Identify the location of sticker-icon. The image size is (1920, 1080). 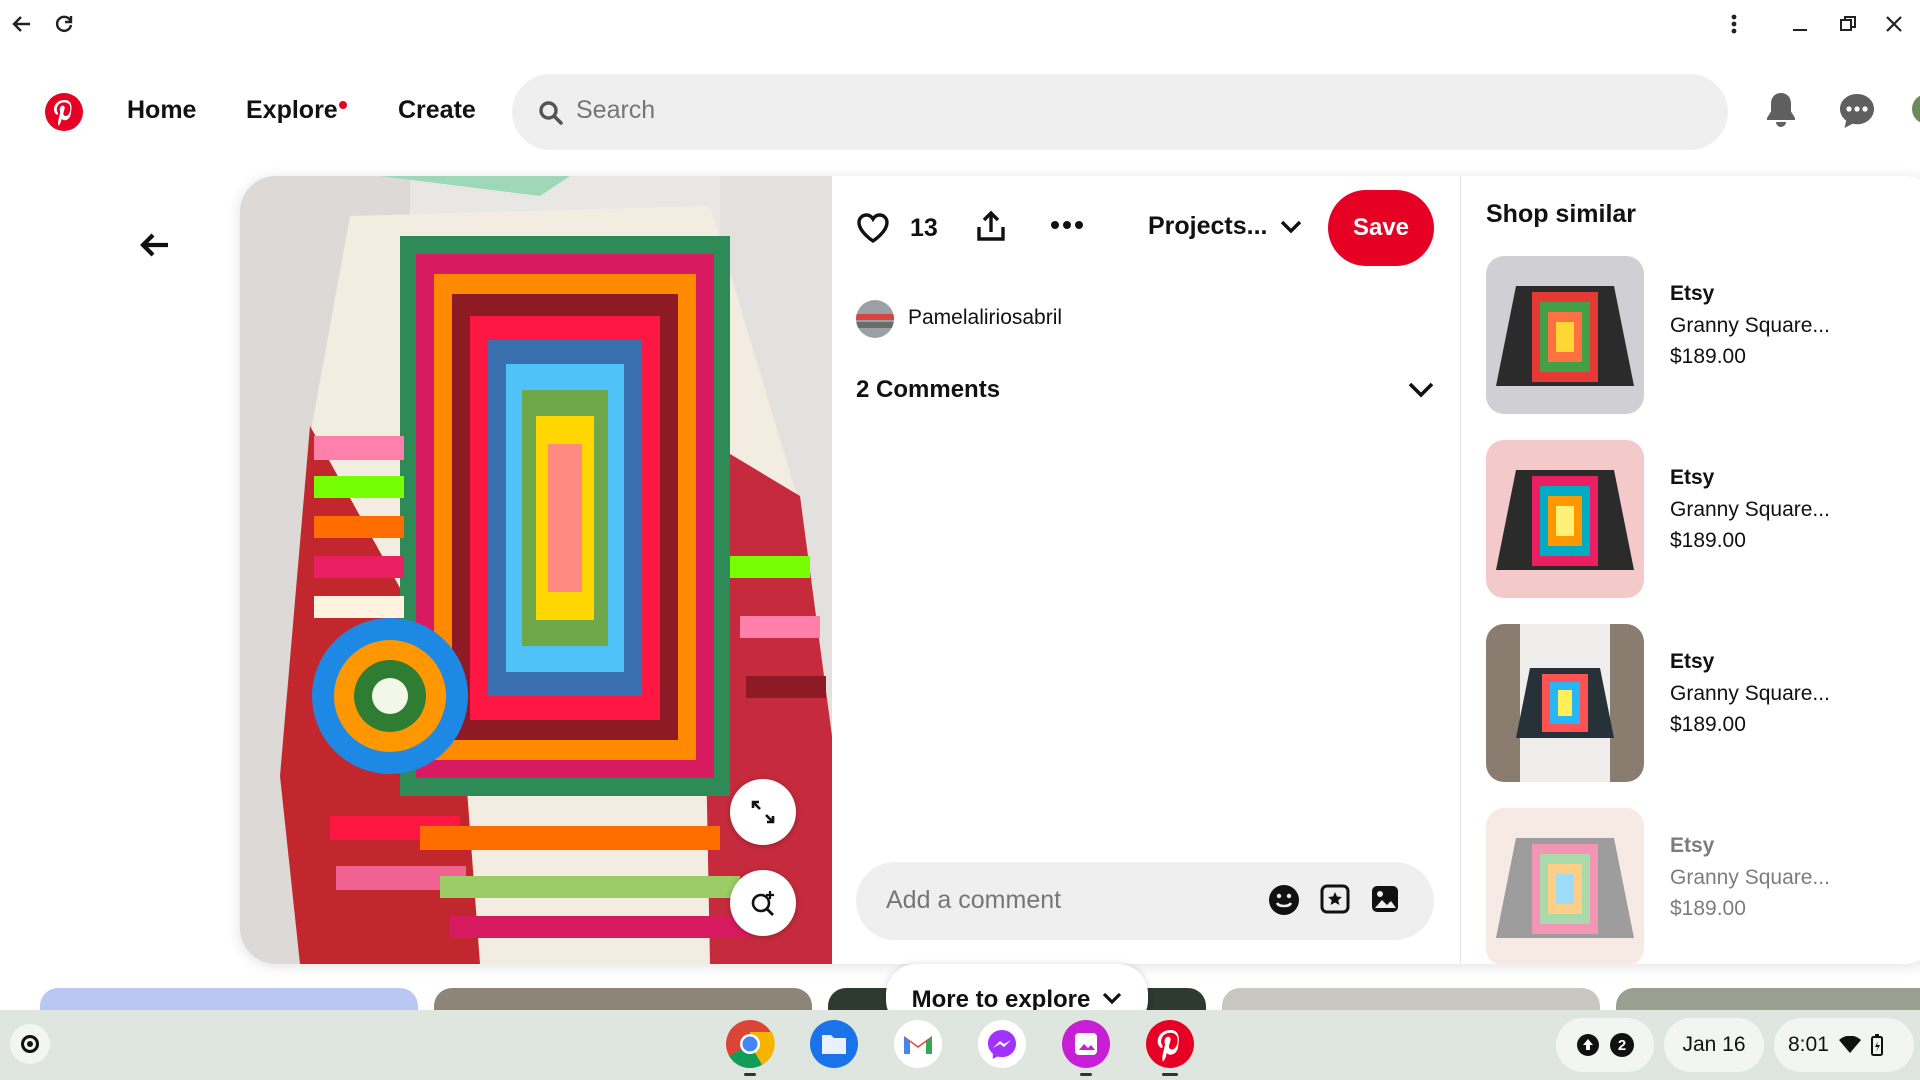
(1335, 899).